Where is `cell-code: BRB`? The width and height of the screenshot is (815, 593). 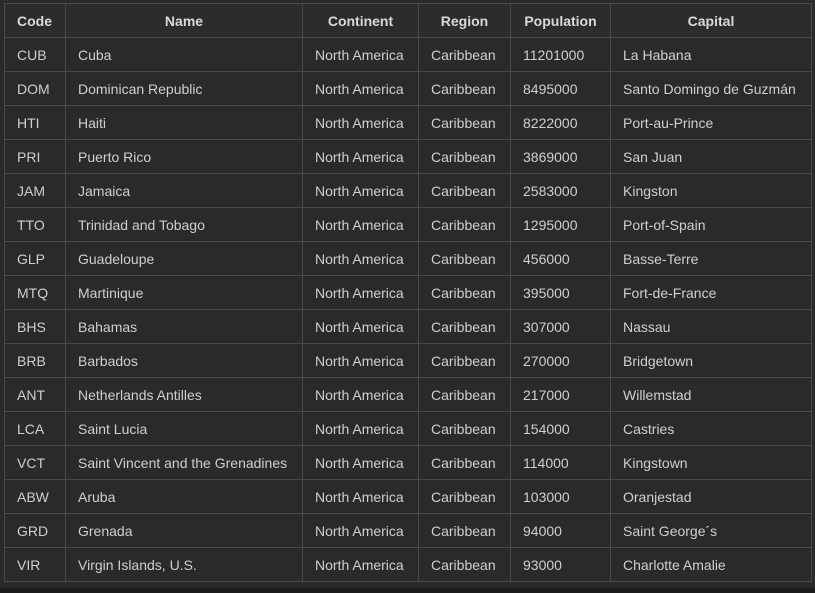
cell-code: BRB is located at coordinates (35, 360).